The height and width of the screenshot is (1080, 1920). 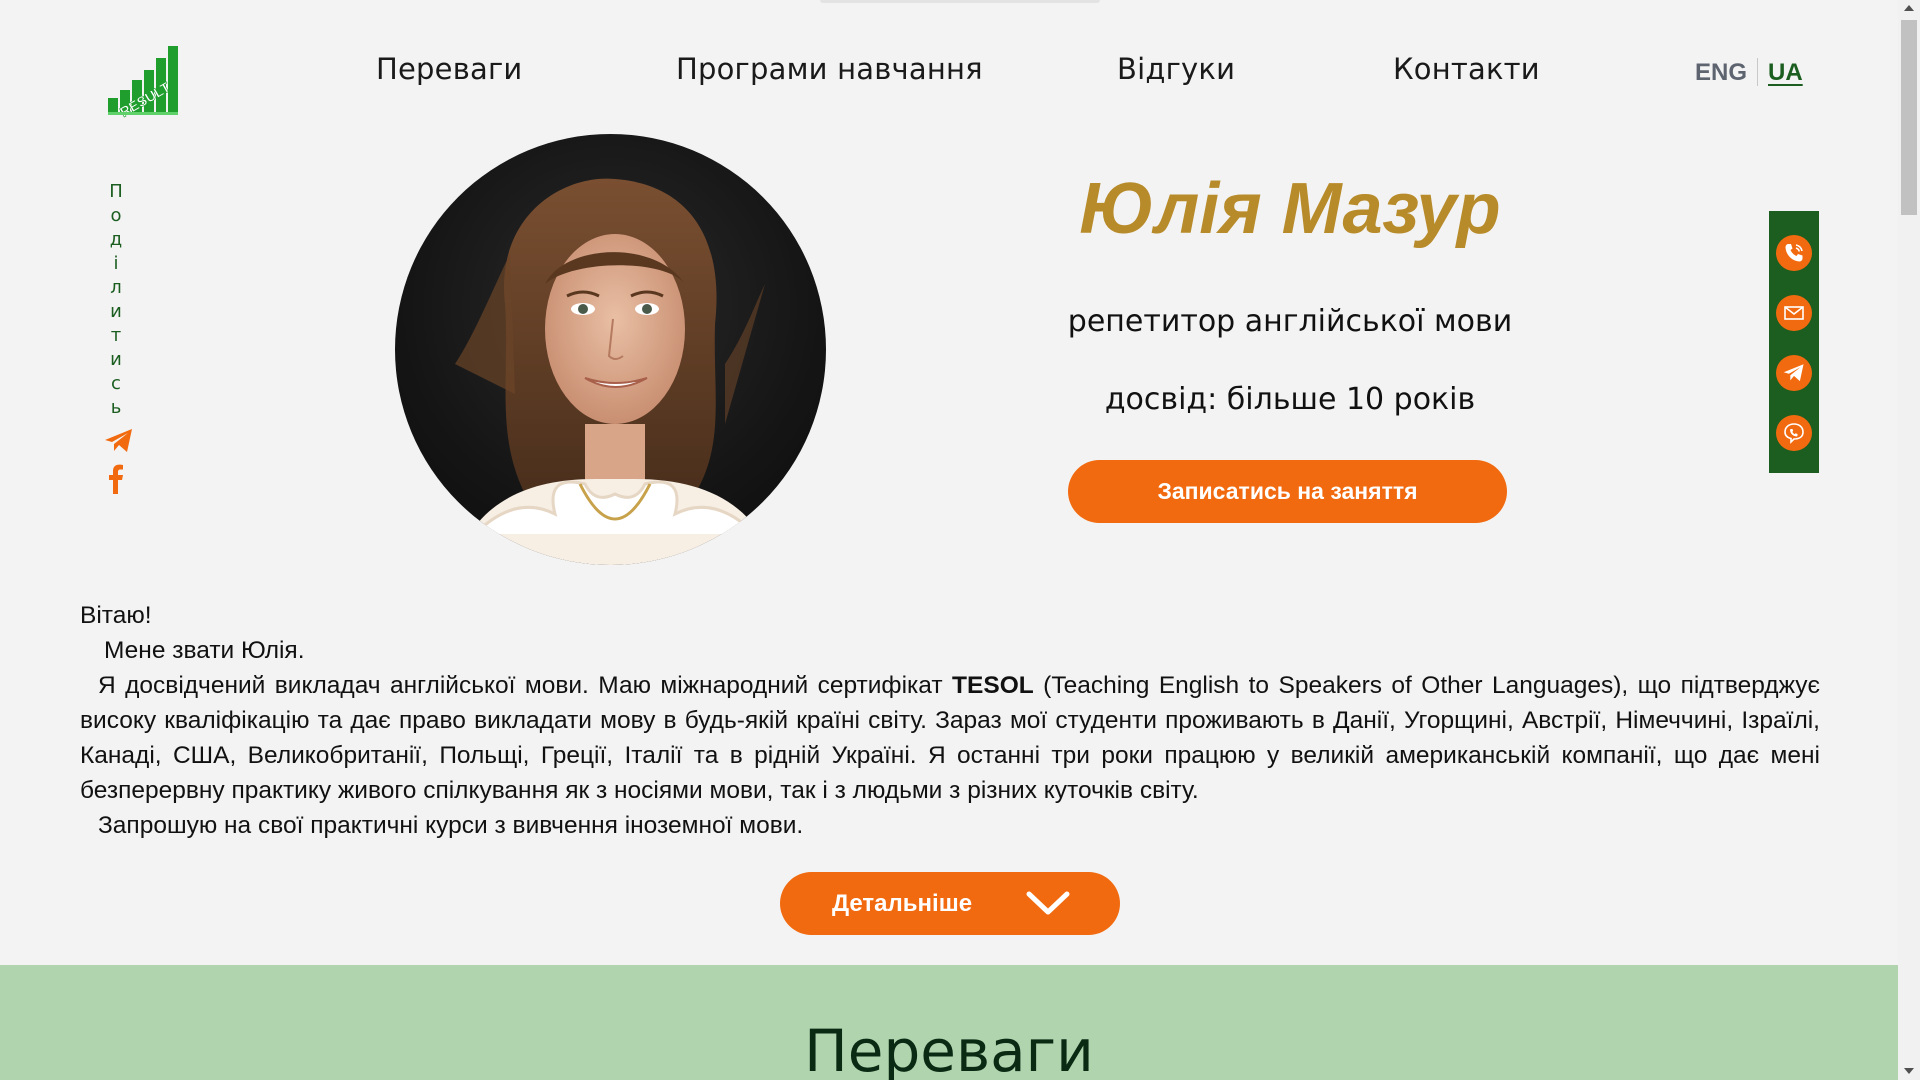 I want to click on share-letter: д, so click(x=116, y=239).